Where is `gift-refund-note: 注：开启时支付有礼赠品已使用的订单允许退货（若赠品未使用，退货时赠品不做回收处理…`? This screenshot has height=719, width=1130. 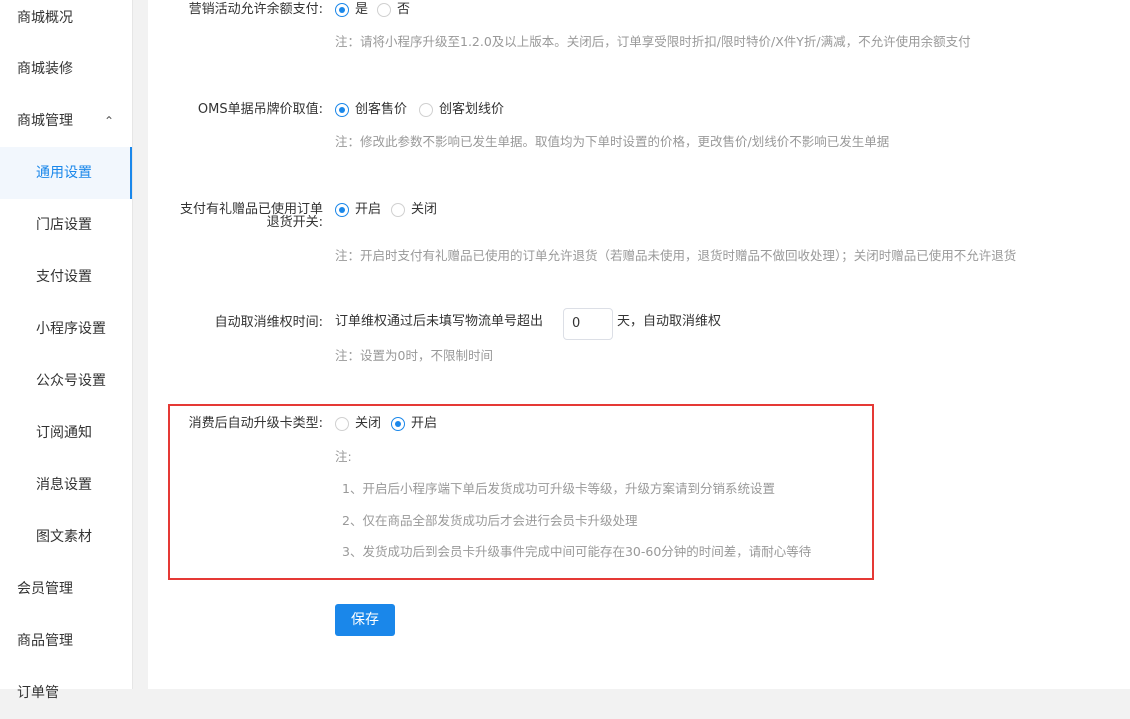 gift-refund-note: 注：开启时支付有礼赠品已使用的订单允许退货（若赠品未使用，退货时赠品不做回收处理… is located at coordinates (676, 255).